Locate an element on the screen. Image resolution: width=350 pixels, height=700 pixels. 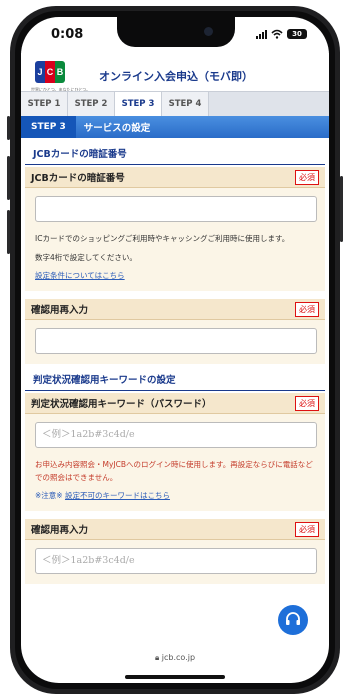
warning-prefix: ※注意※ is located at coordinates (49, 495).